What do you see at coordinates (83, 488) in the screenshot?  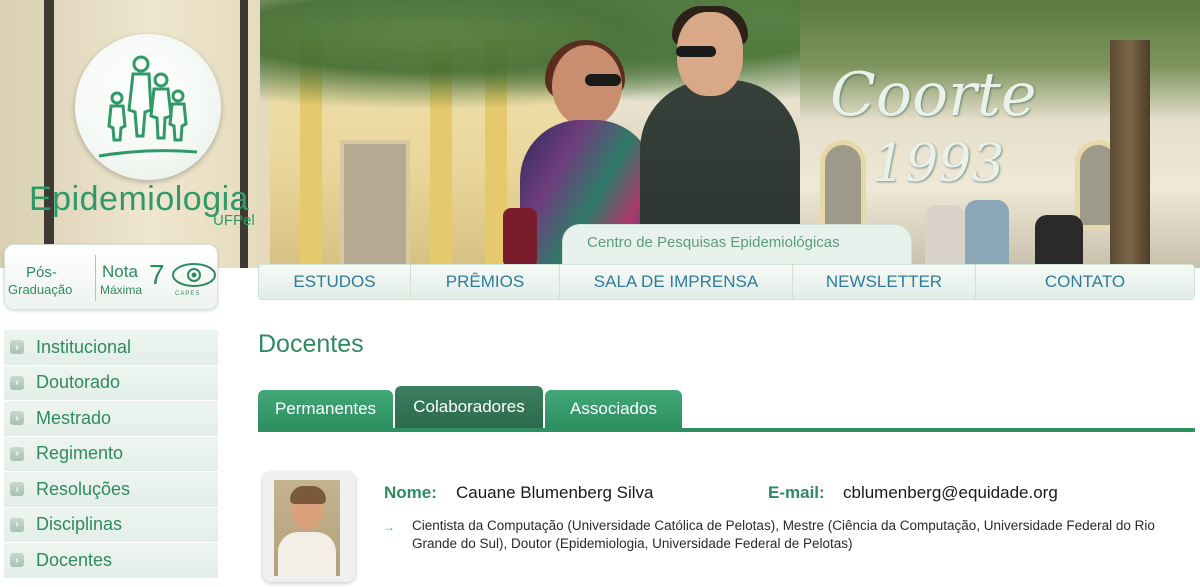 I see `sidebar-item-label: Resoluções` at bounding box center [83, 488].